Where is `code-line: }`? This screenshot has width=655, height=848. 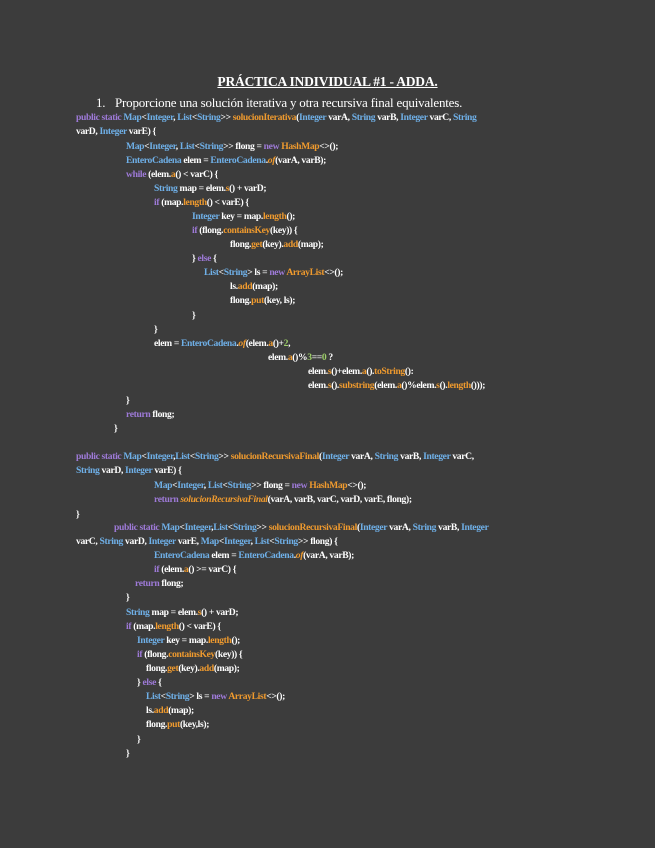 code-line: } is located at coordinates (116, 429).